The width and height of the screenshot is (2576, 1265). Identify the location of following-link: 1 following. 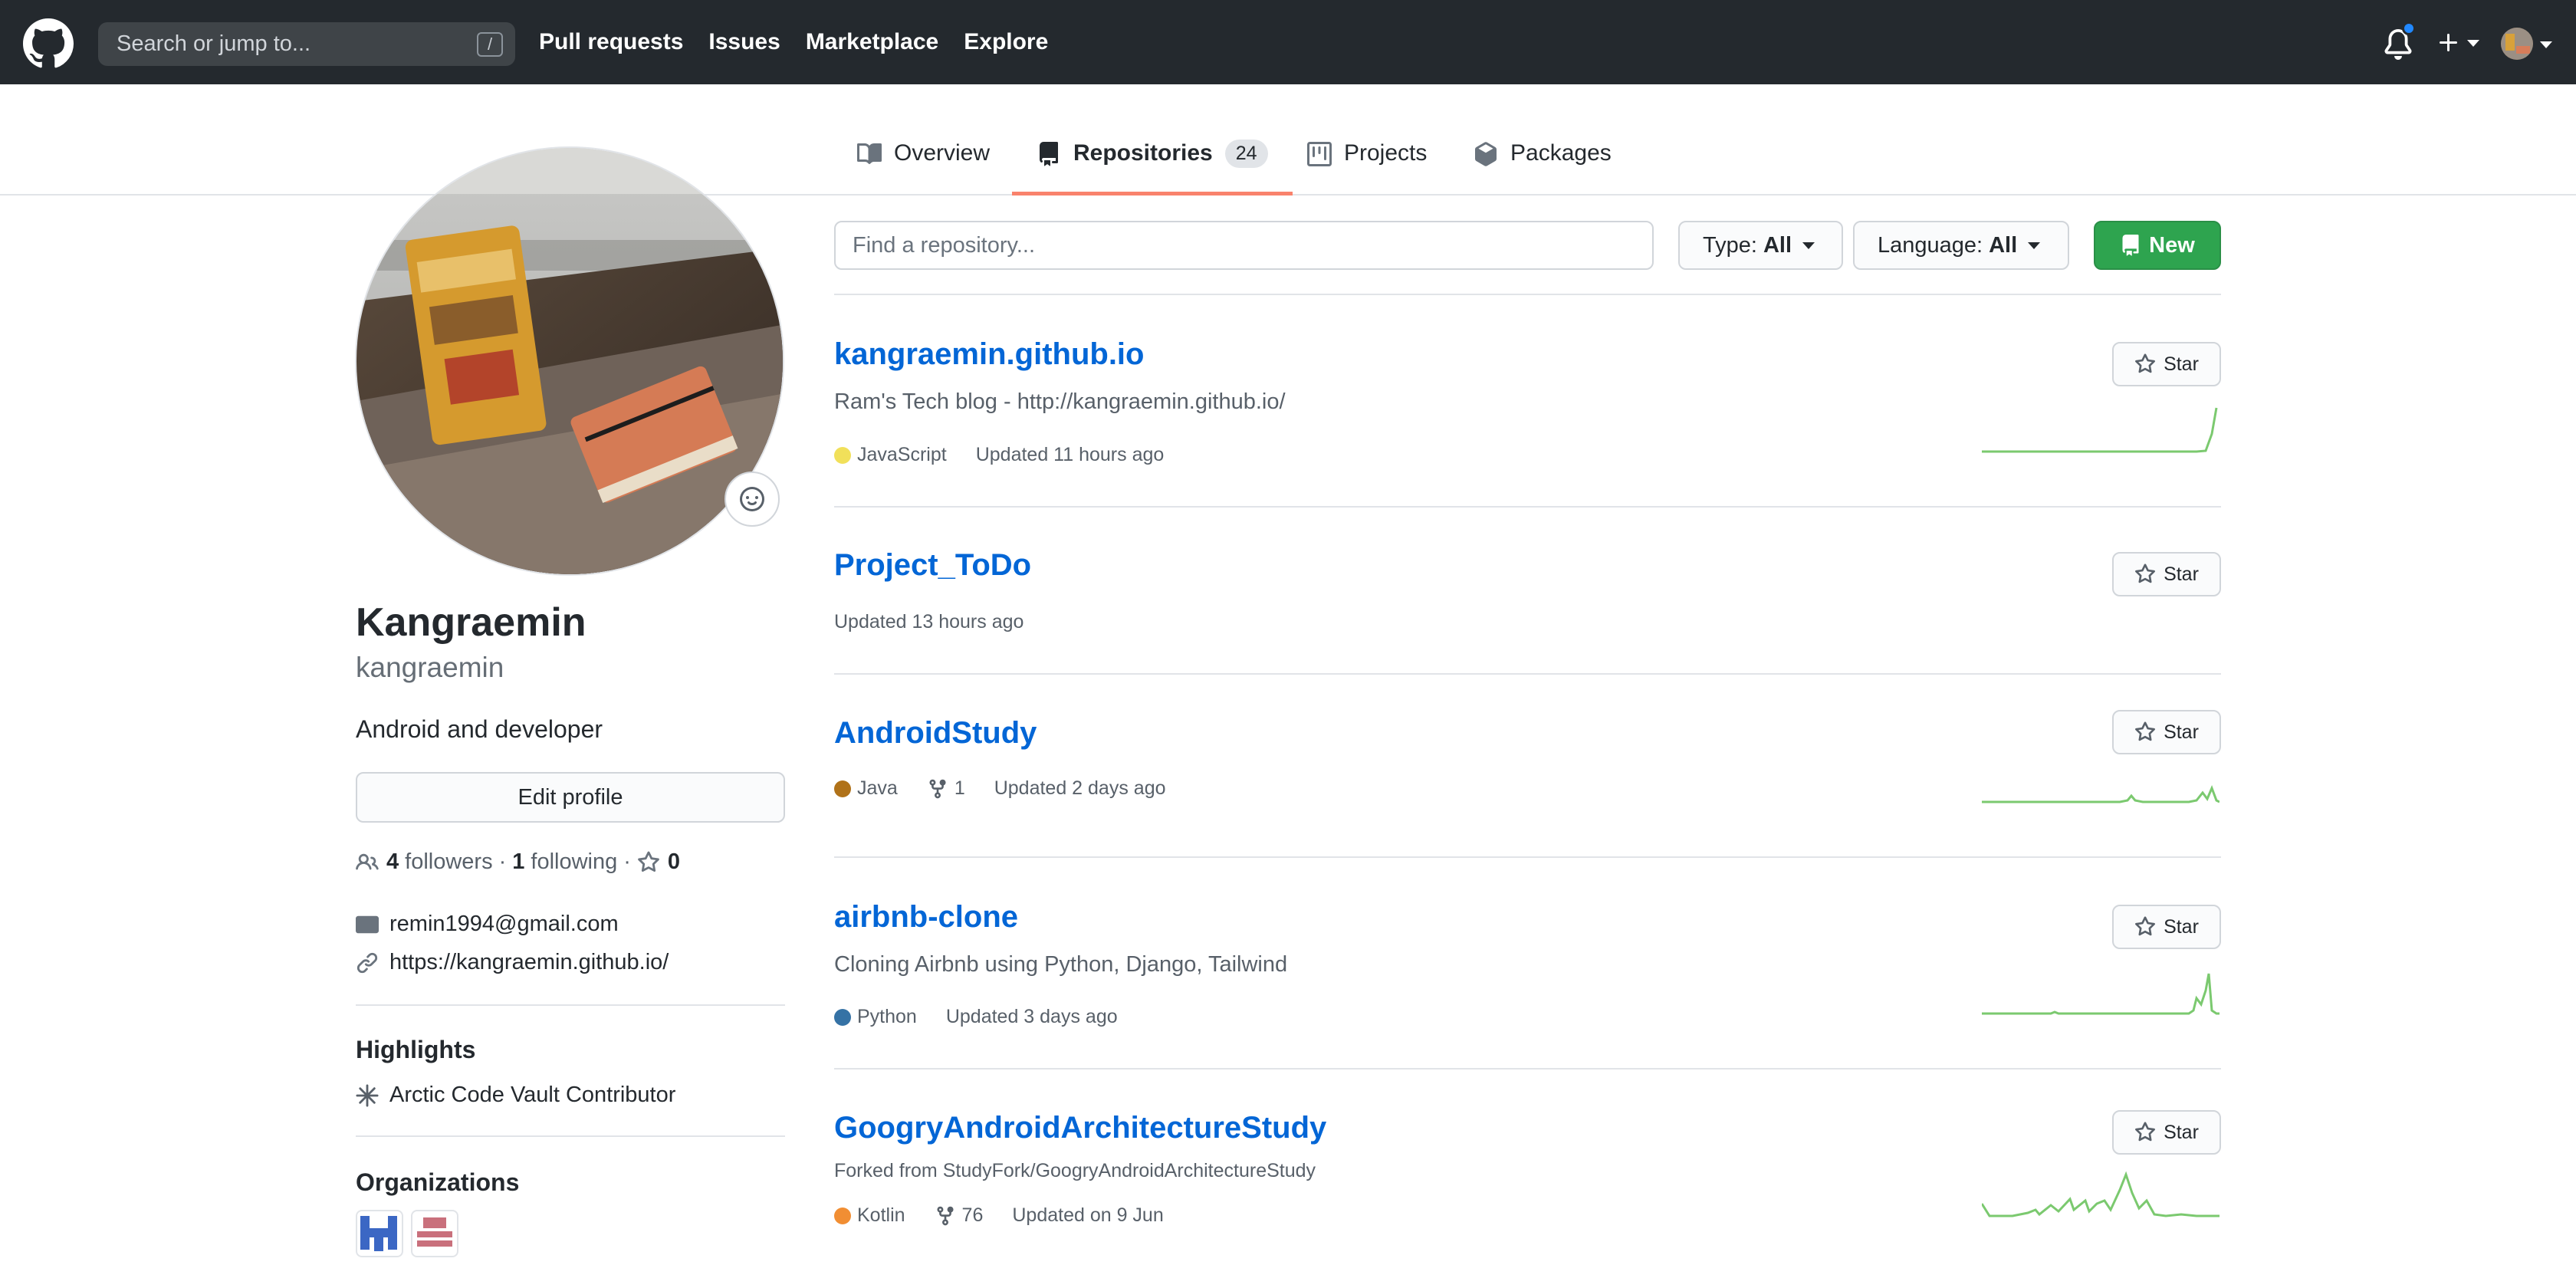
(565, 862).